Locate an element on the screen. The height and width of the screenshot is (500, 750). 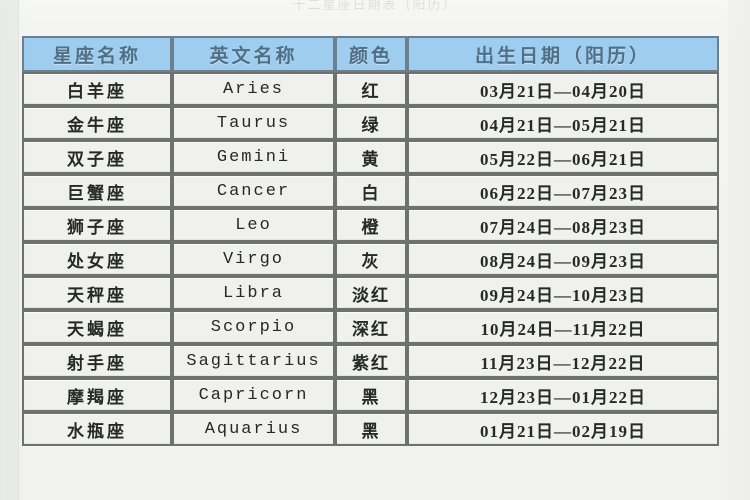
table-row: 狮子座 Leo 橙 07月24日—08月23日 is located at coordinates (370, 225).